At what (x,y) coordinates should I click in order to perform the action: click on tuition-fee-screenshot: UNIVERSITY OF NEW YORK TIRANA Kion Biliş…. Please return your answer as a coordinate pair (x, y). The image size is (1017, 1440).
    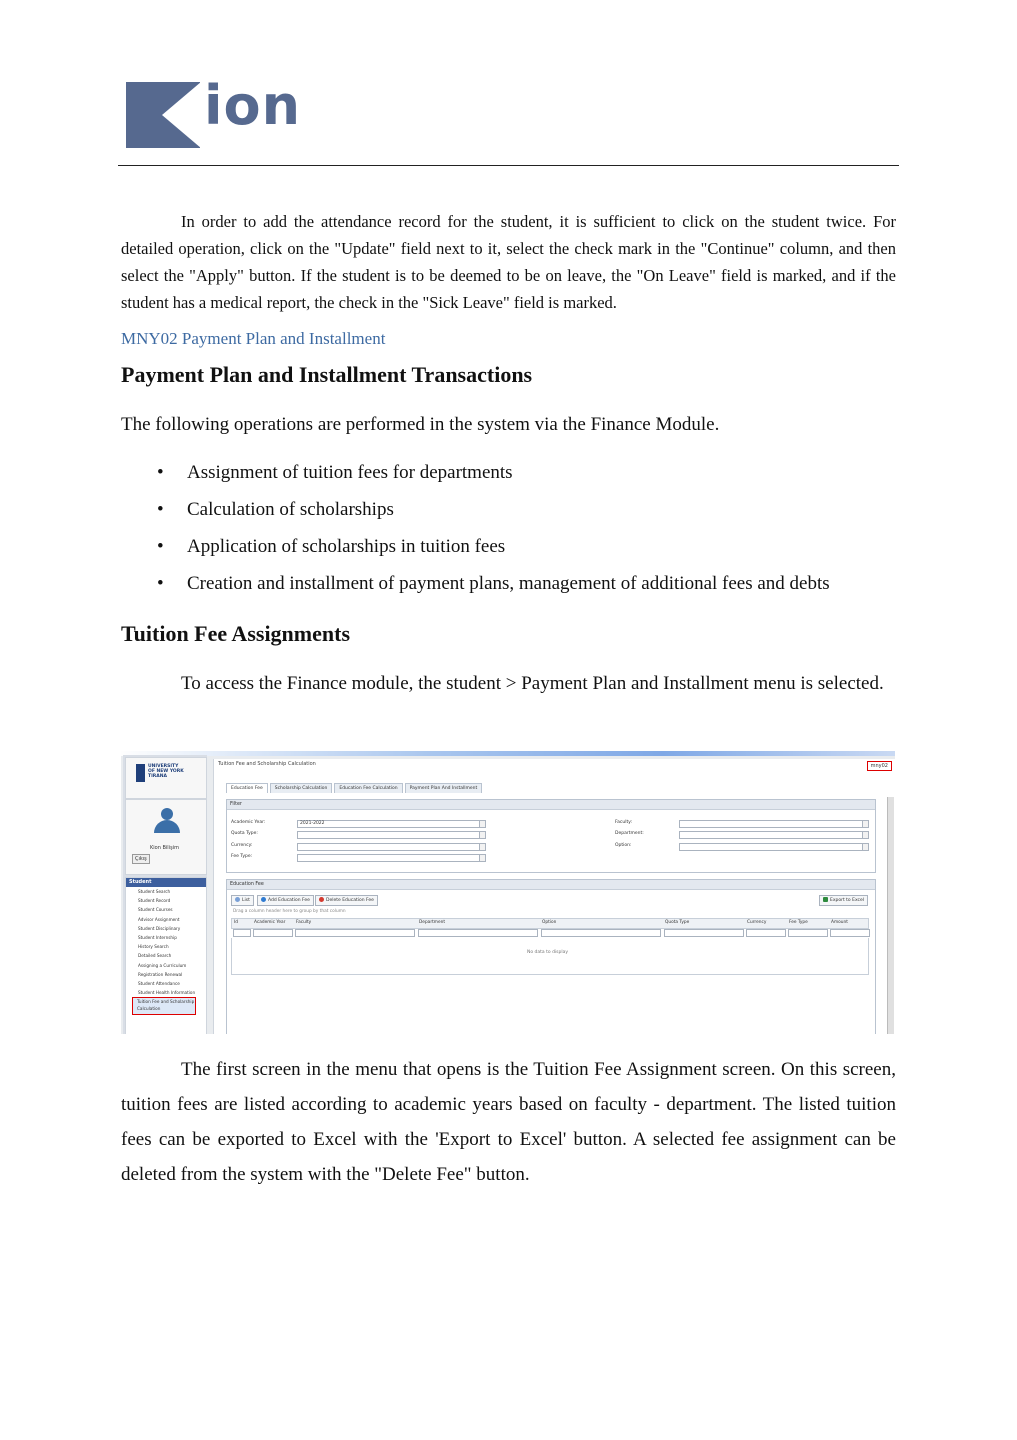
    Looking at the image, I should click on (508, 892).